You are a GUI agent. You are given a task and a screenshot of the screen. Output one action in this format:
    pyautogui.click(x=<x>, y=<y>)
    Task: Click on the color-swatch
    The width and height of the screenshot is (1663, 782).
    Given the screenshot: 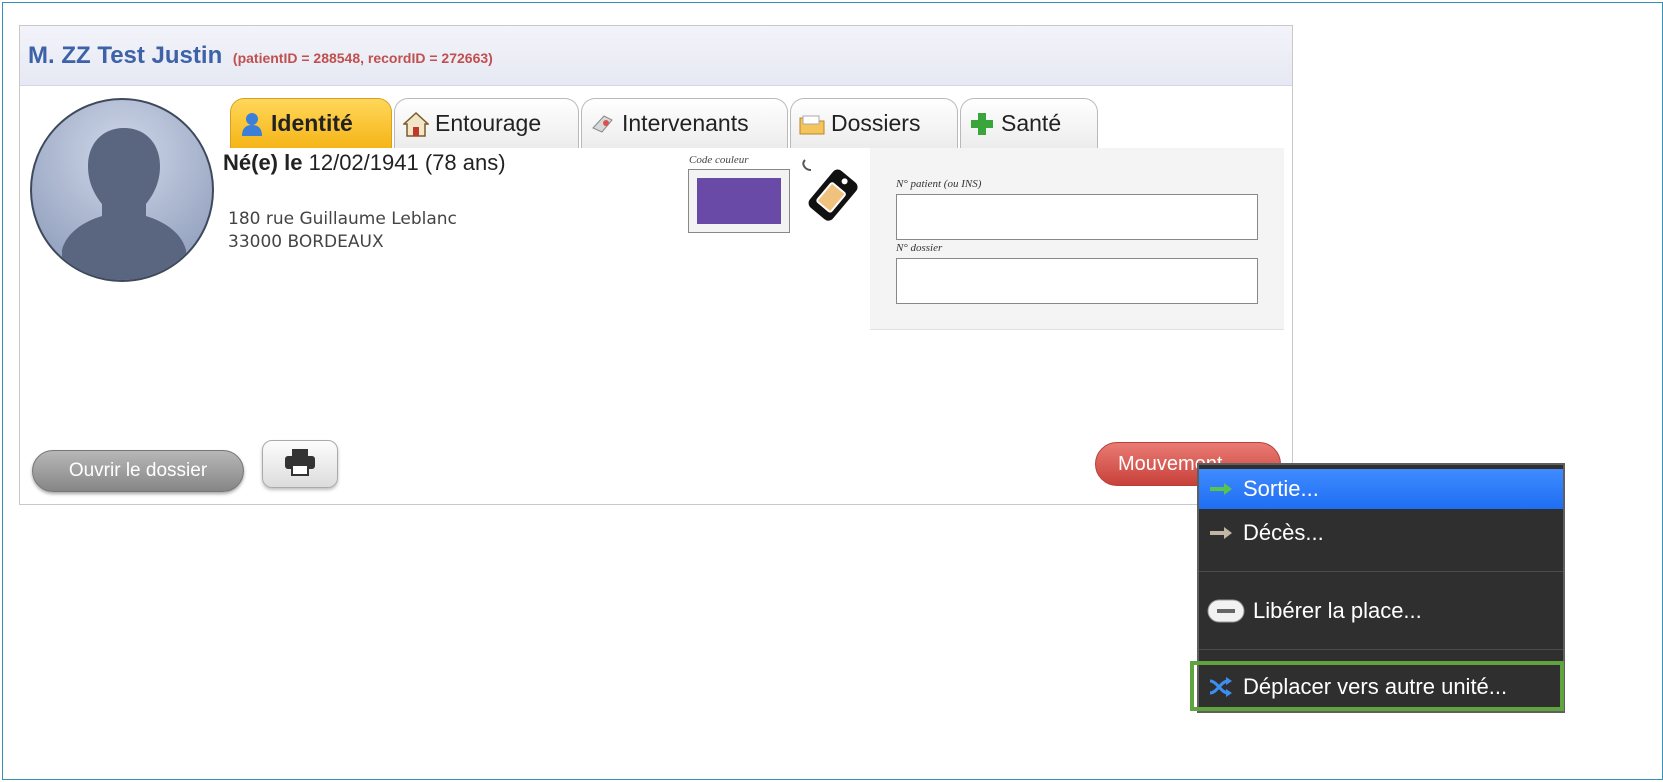 What is the action you would take?
    pyautogui.click(x=739, y=201)
    